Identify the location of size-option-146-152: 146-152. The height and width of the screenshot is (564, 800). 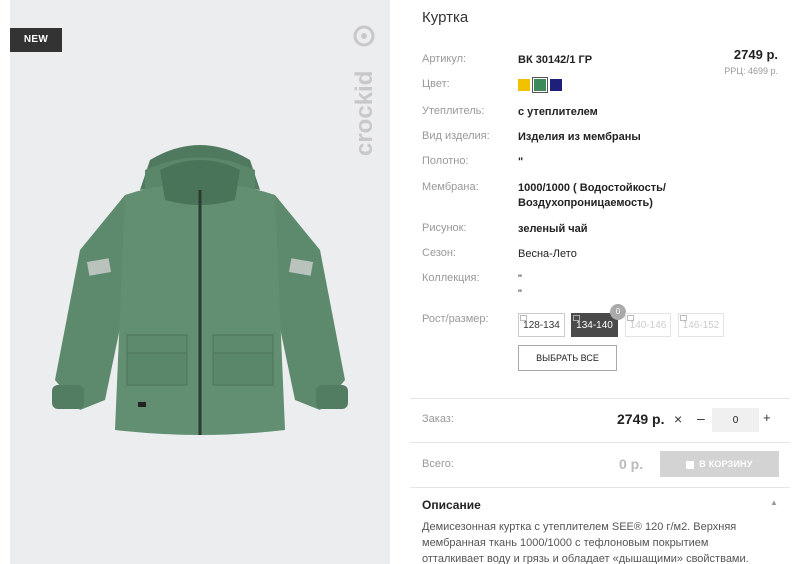
(701, 325).